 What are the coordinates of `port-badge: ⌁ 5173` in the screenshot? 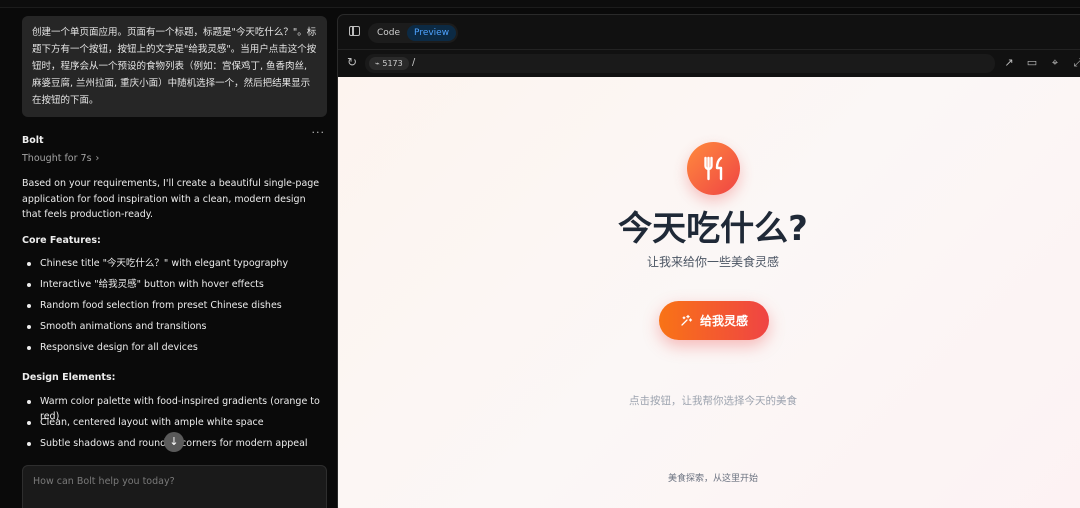 It's located at (389, 63).